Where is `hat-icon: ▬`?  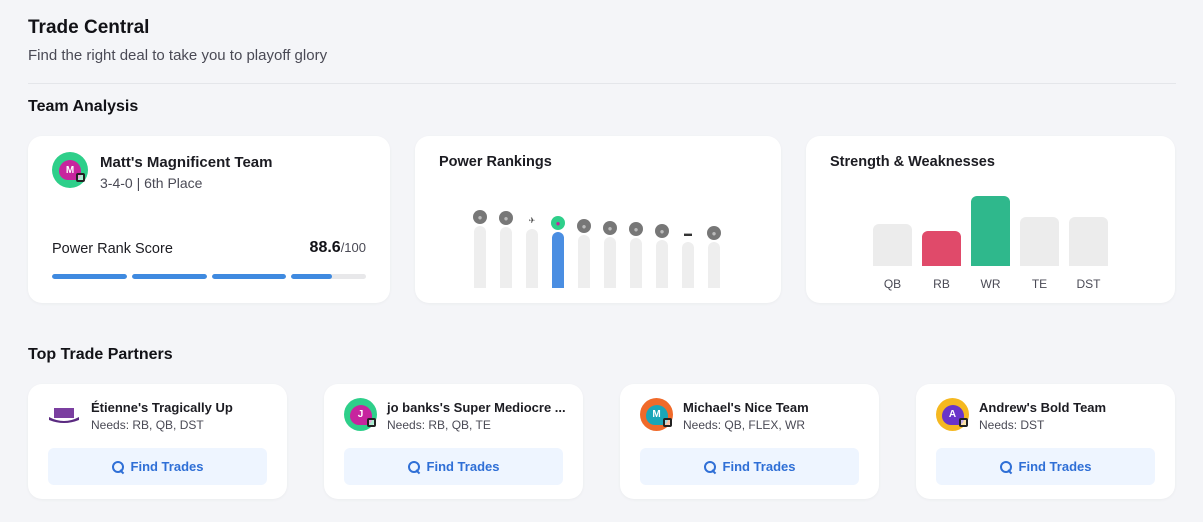 hat-icon: ▬ is located at coordinates (688, 233).